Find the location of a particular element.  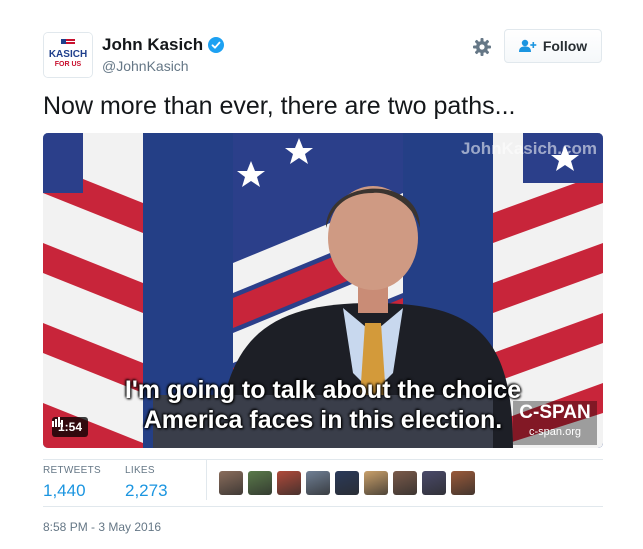

video-duration-badge: 1:54 is located at coordinates (70, 427).